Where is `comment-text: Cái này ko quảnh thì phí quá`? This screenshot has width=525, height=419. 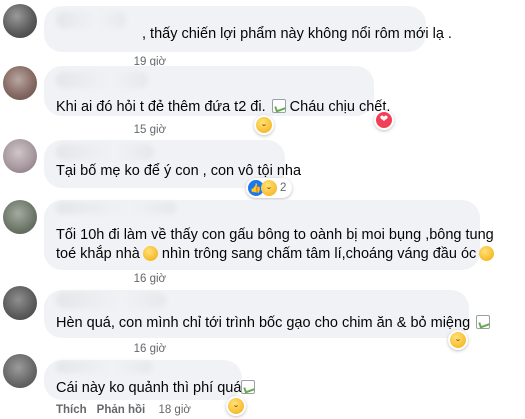 comment-text: Cái này ko quảnh thì phí quá is located at coordinates (156, 388).